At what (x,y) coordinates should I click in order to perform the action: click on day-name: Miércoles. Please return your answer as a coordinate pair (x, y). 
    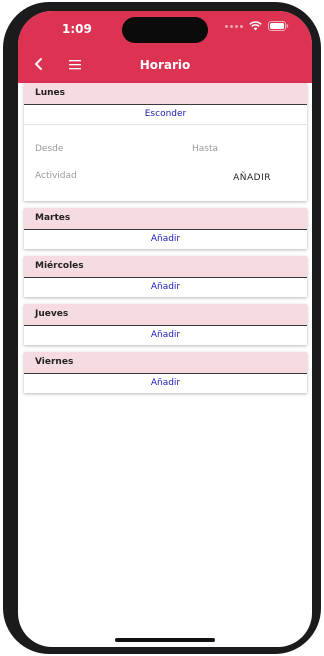
    Looking at the image, I should click on (59, 266).